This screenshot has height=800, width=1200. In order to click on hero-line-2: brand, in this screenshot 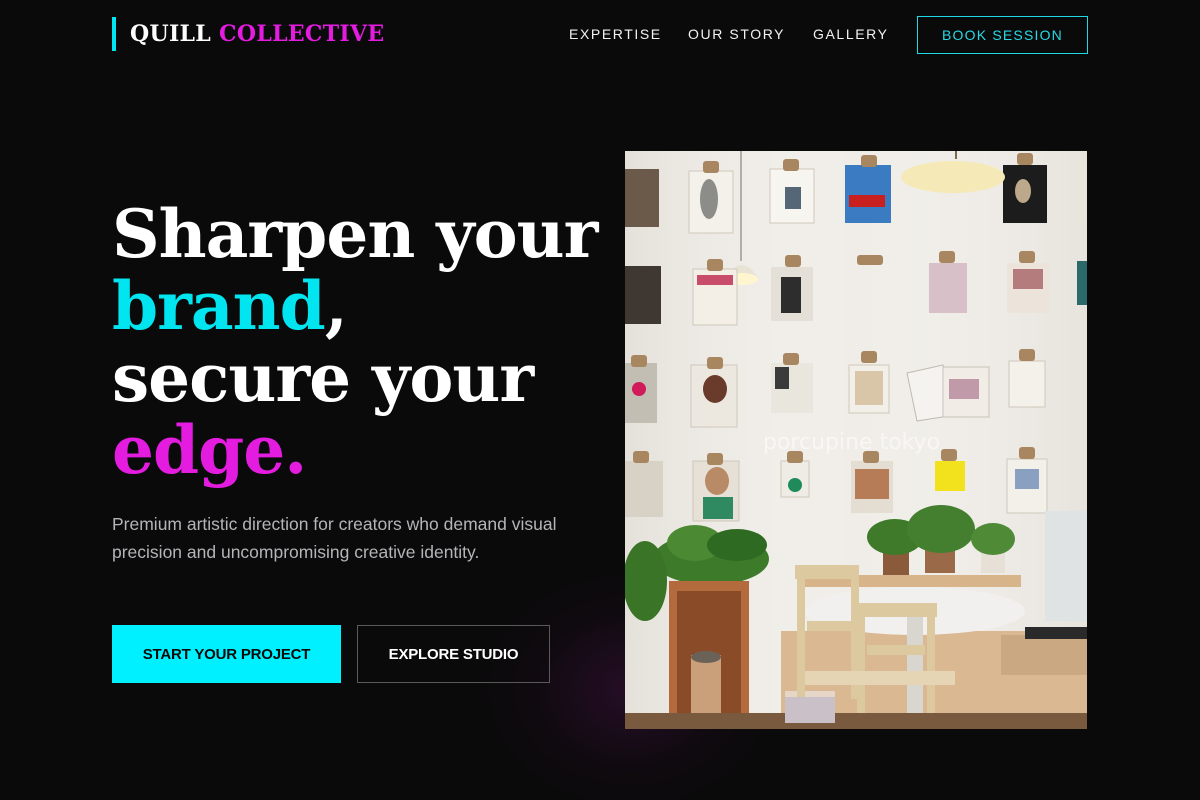, I will do `click(347, 306)`.